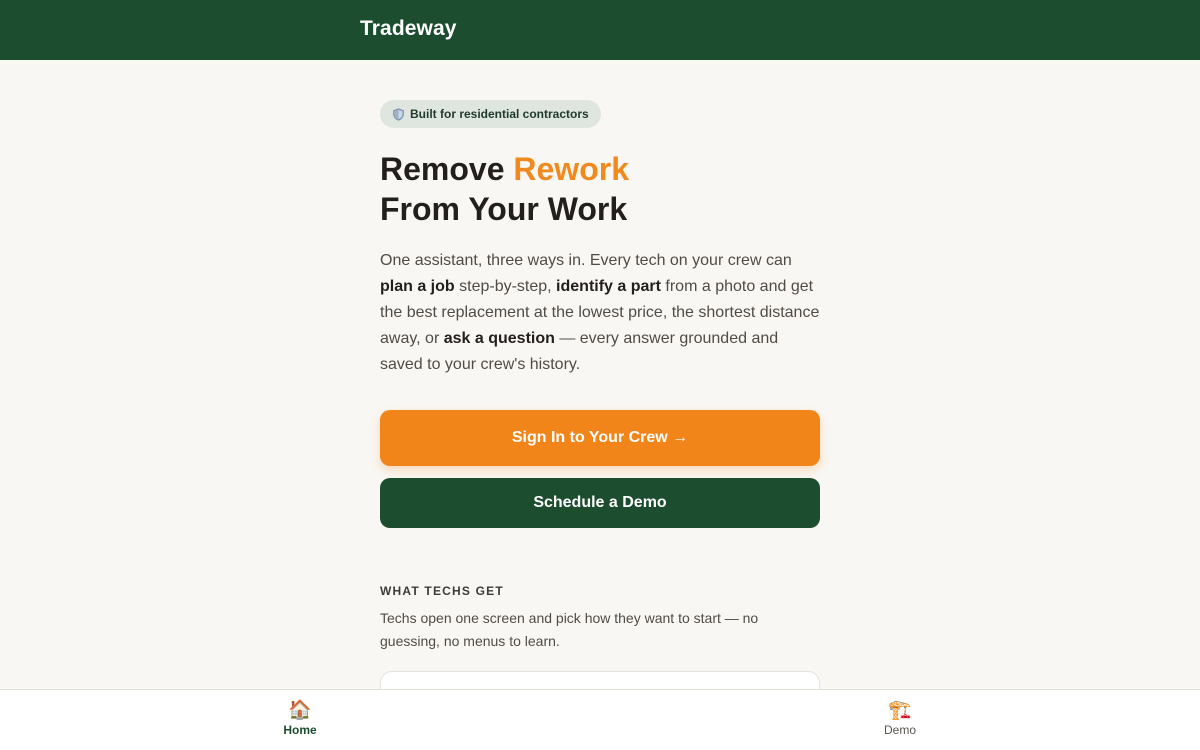  What do you see at coordinates (600, 719) in the screenshot?
I see `bottom-navigation: 🏠 Home 🏗️ Demo` at bounding box center [600, 719].